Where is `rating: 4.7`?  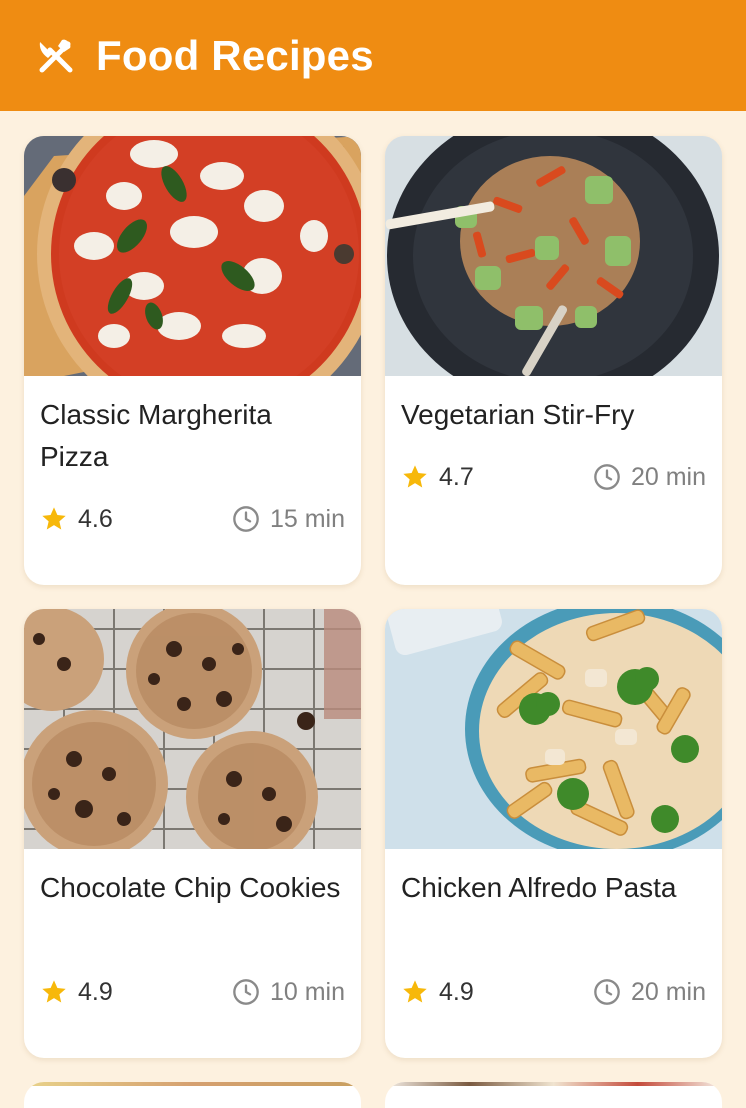
rating: 4.7 is located at coordinates (437, 477).